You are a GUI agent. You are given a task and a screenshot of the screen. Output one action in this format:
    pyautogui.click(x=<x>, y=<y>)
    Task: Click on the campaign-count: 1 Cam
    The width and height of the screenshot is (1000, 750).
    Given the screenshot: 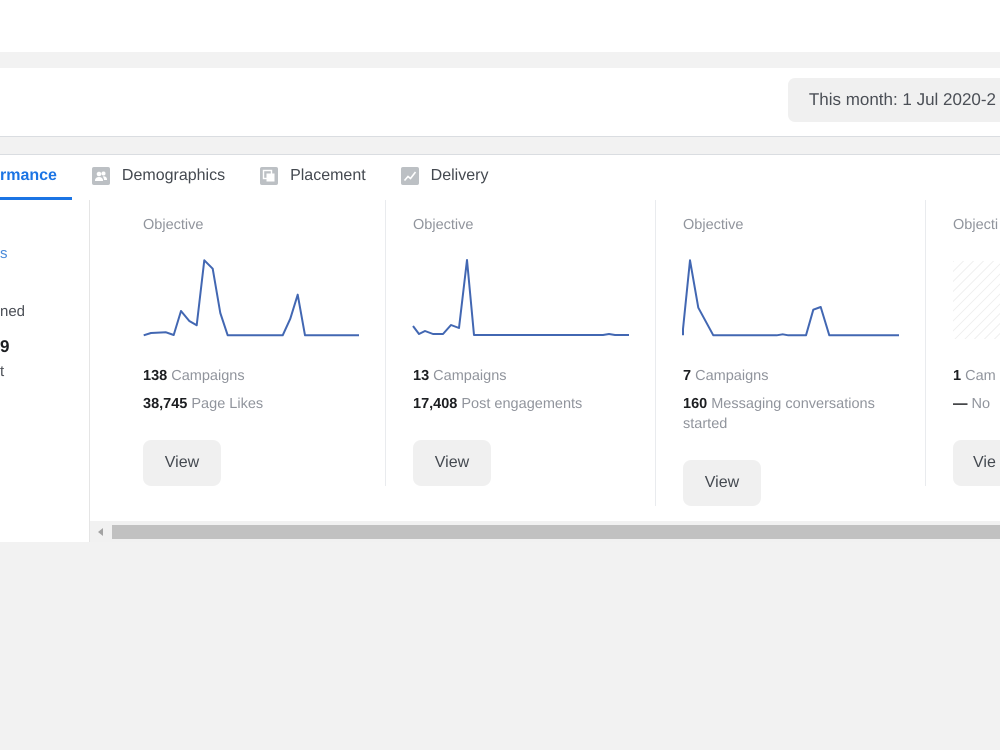 What is the action you would take?
    pyautogui.click(x=974, y=376)
    